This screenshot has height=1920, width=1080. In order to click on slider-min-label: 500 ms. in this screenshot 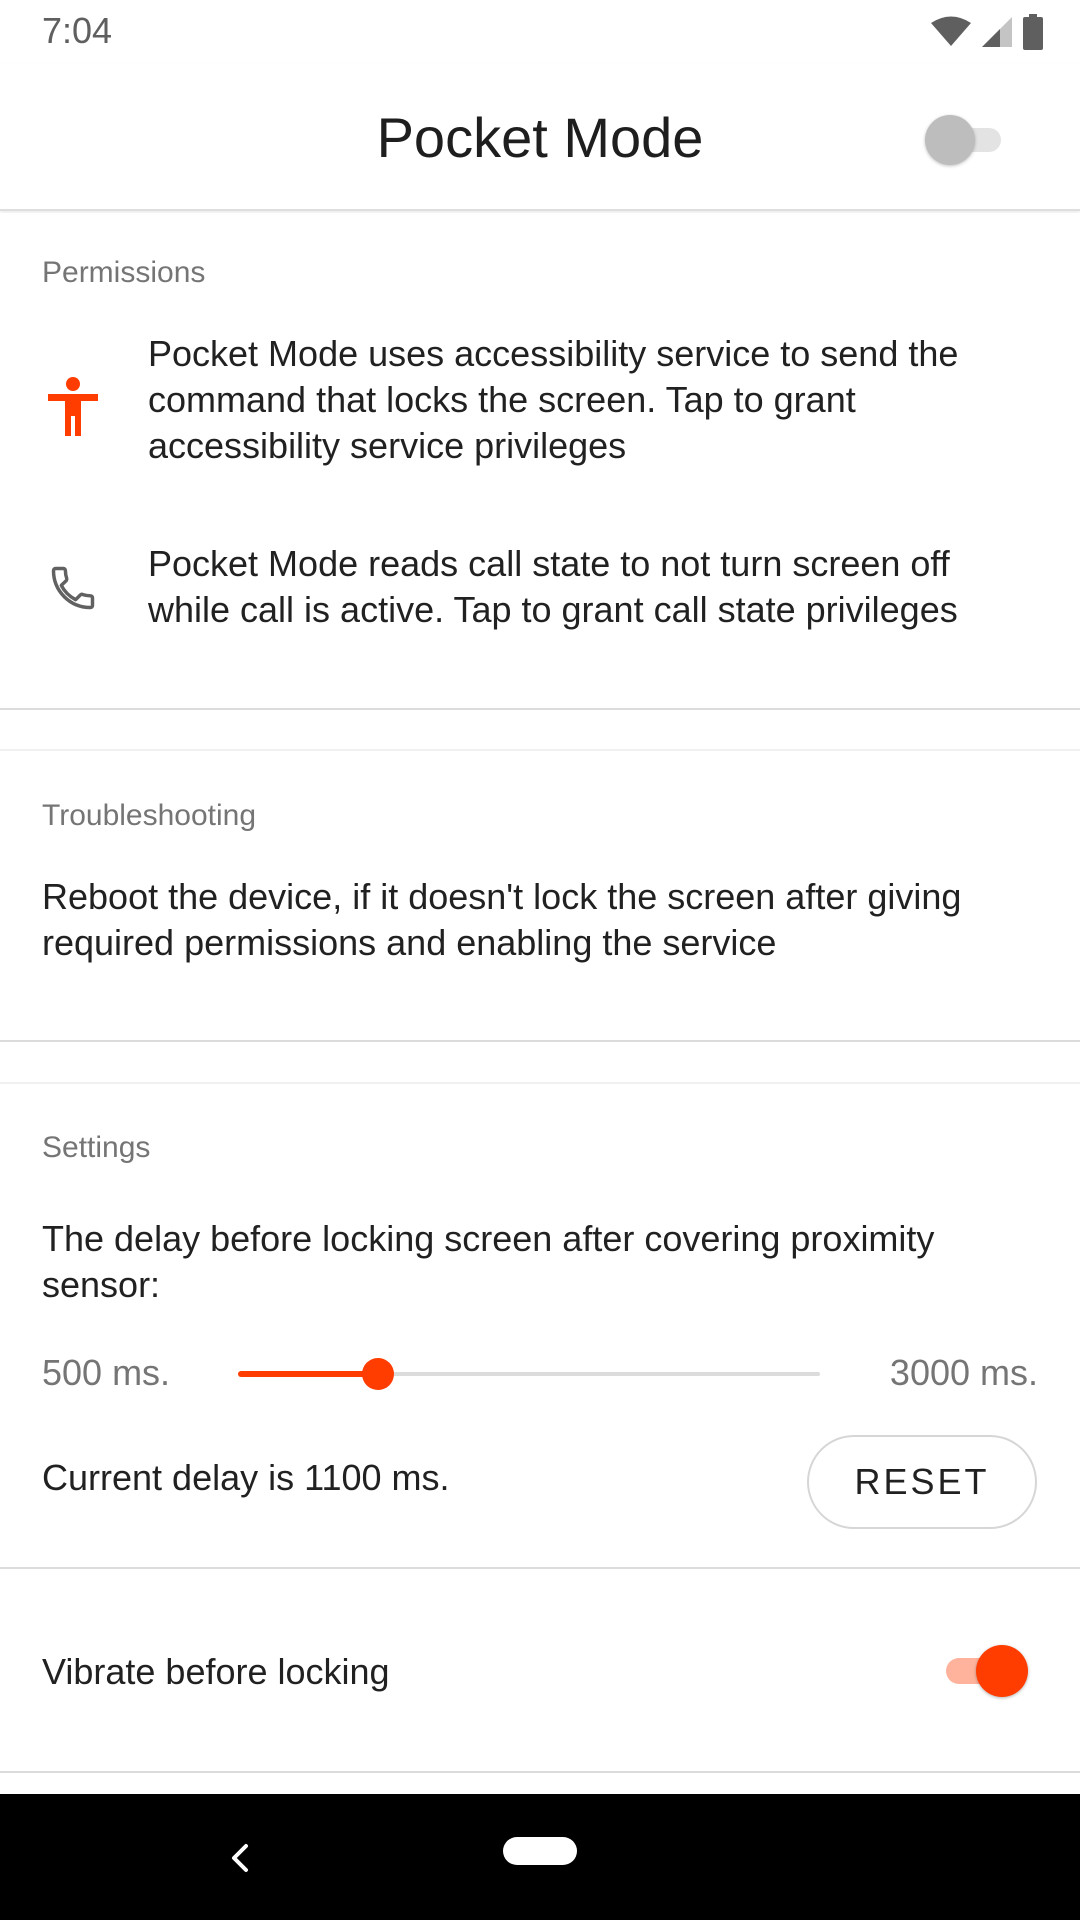, I will do `click(106, 1372)`.